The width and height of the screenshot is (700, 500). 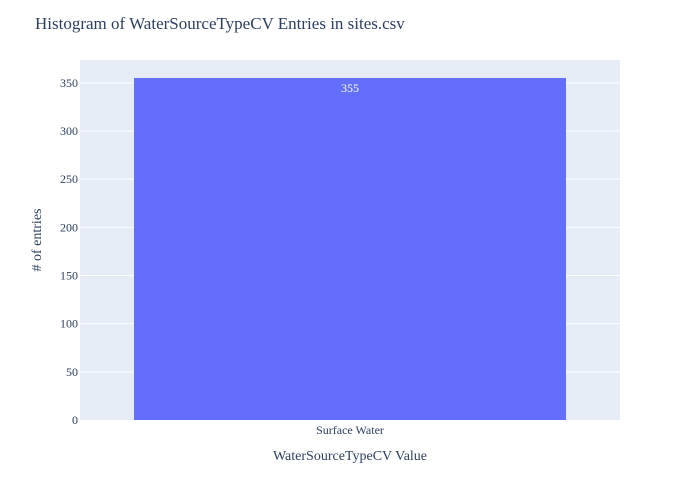 I want to click on y-axis-ticks: 0 50 100 150 200 250 300 350, so click(x=69, y=251).